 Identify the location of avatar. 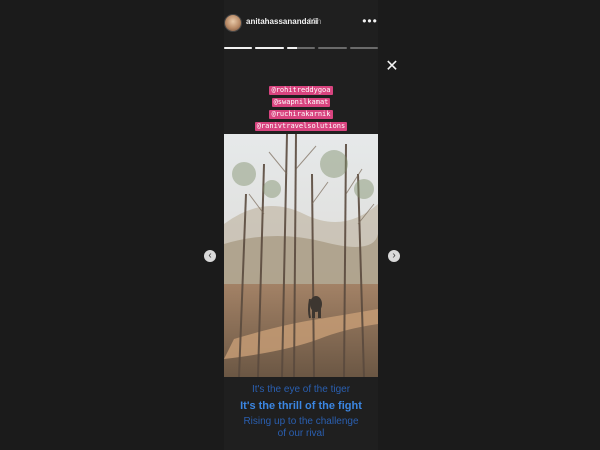
(233, 23).